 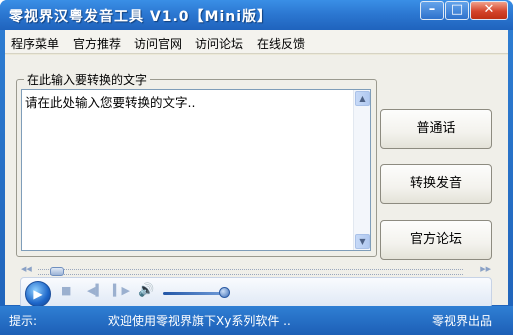 I want to click on next-icon: ▍▶, so click(x=121, y=290).